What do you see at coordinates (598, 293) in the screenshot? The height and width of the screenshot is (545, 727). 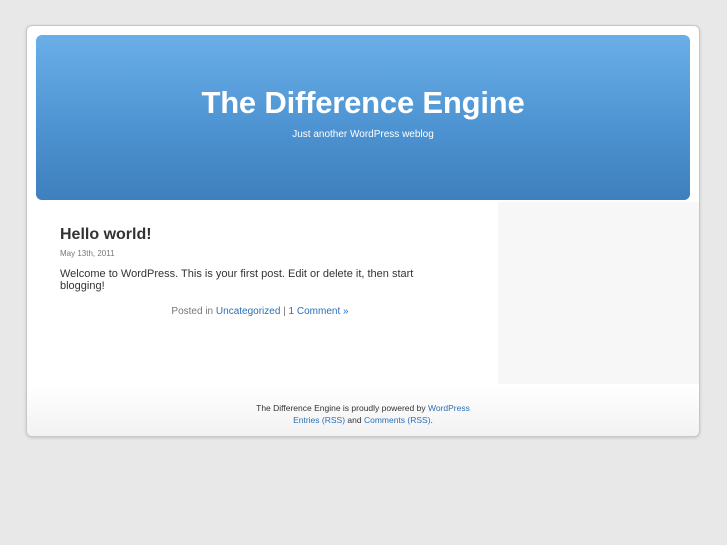 I see `sidebar` at bounding box center [598, 293].